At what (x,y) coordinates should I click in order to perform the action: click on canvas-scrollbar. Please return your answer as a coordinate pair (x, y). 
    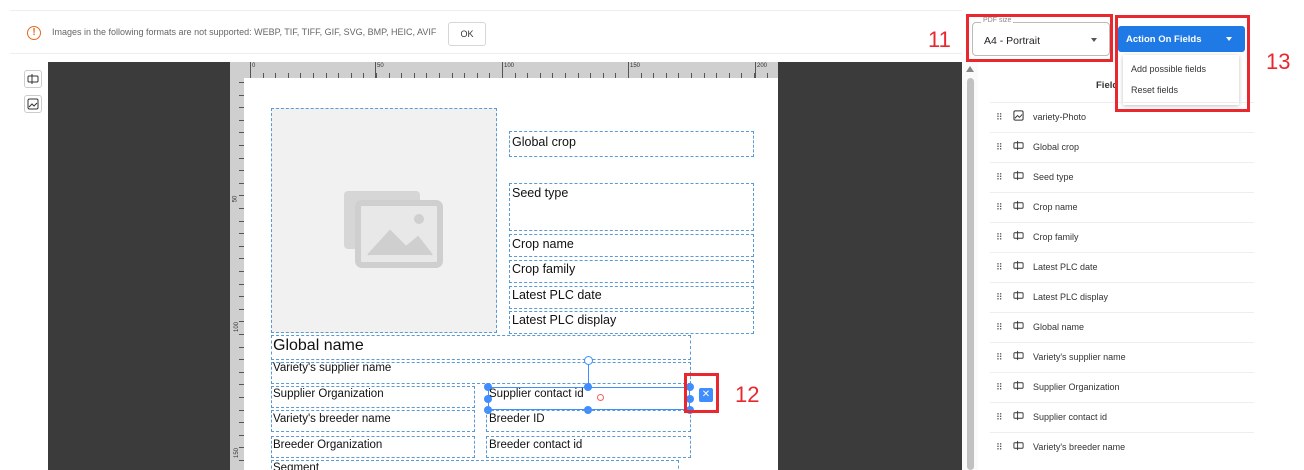
    Looking at the image, I should click on (970, 266).